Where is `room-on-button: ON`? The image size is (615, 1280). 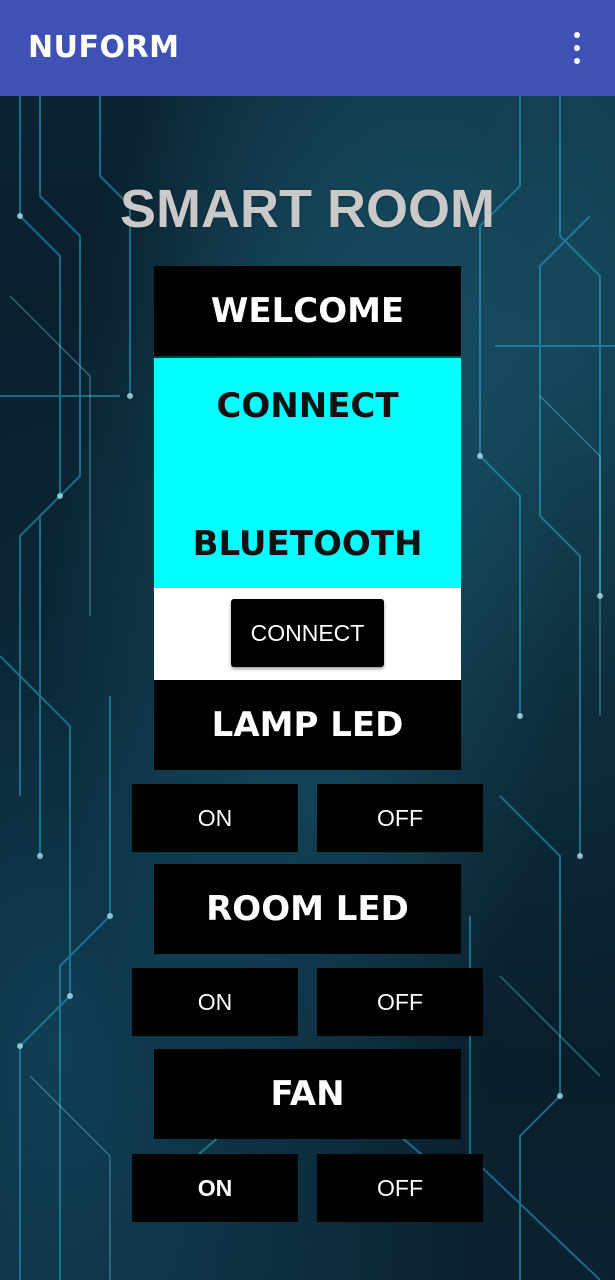 room-on-button: ON is located at coordinates (215, 1002).